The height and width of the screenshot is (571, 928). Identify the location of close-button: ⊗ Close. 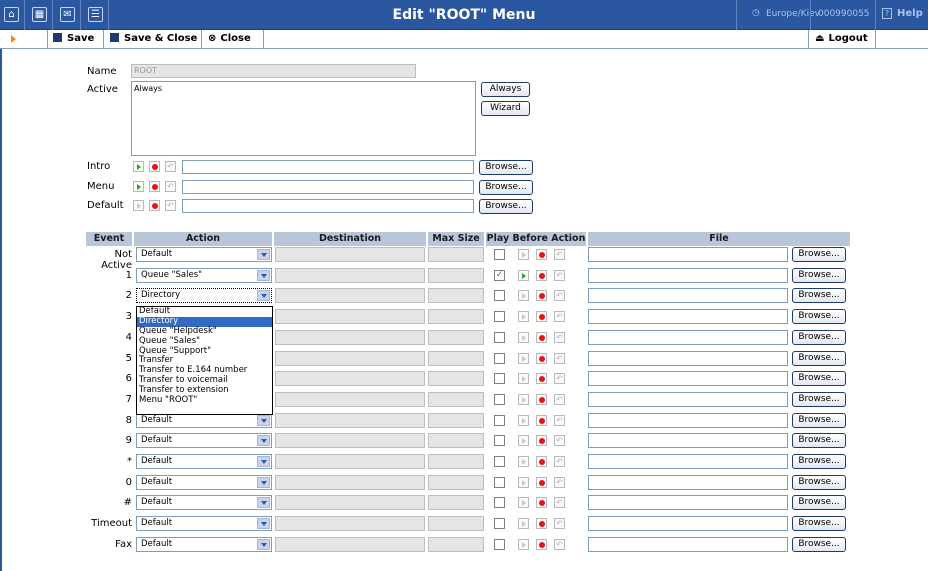
(233, 39).